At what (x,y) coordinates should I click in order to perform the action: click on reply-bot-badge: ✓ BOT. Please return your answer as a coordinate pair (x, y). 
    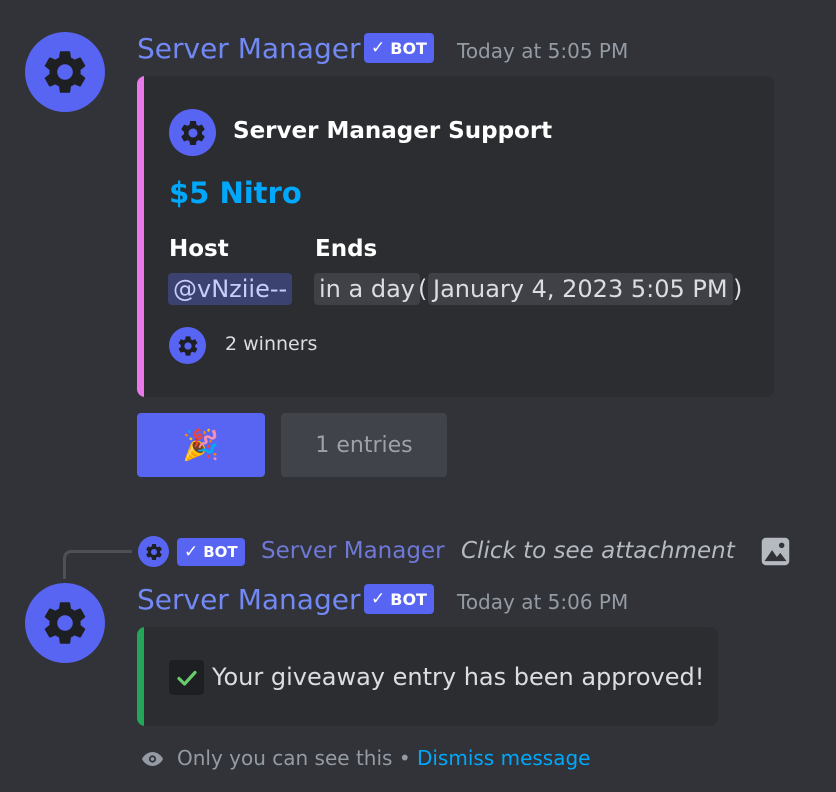
    Looking at the image, I should click on (211, 552).